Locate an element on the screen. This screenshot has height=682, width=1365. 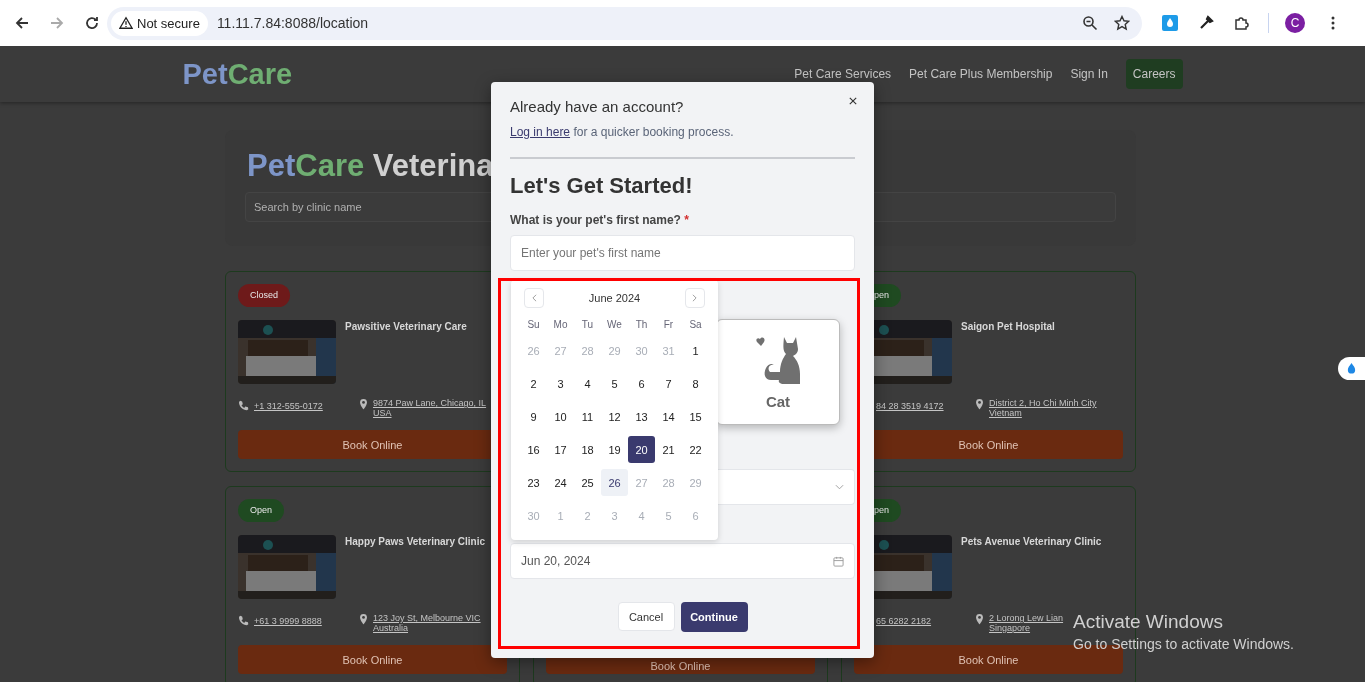
close-icon is located at coordinates (853, 101).